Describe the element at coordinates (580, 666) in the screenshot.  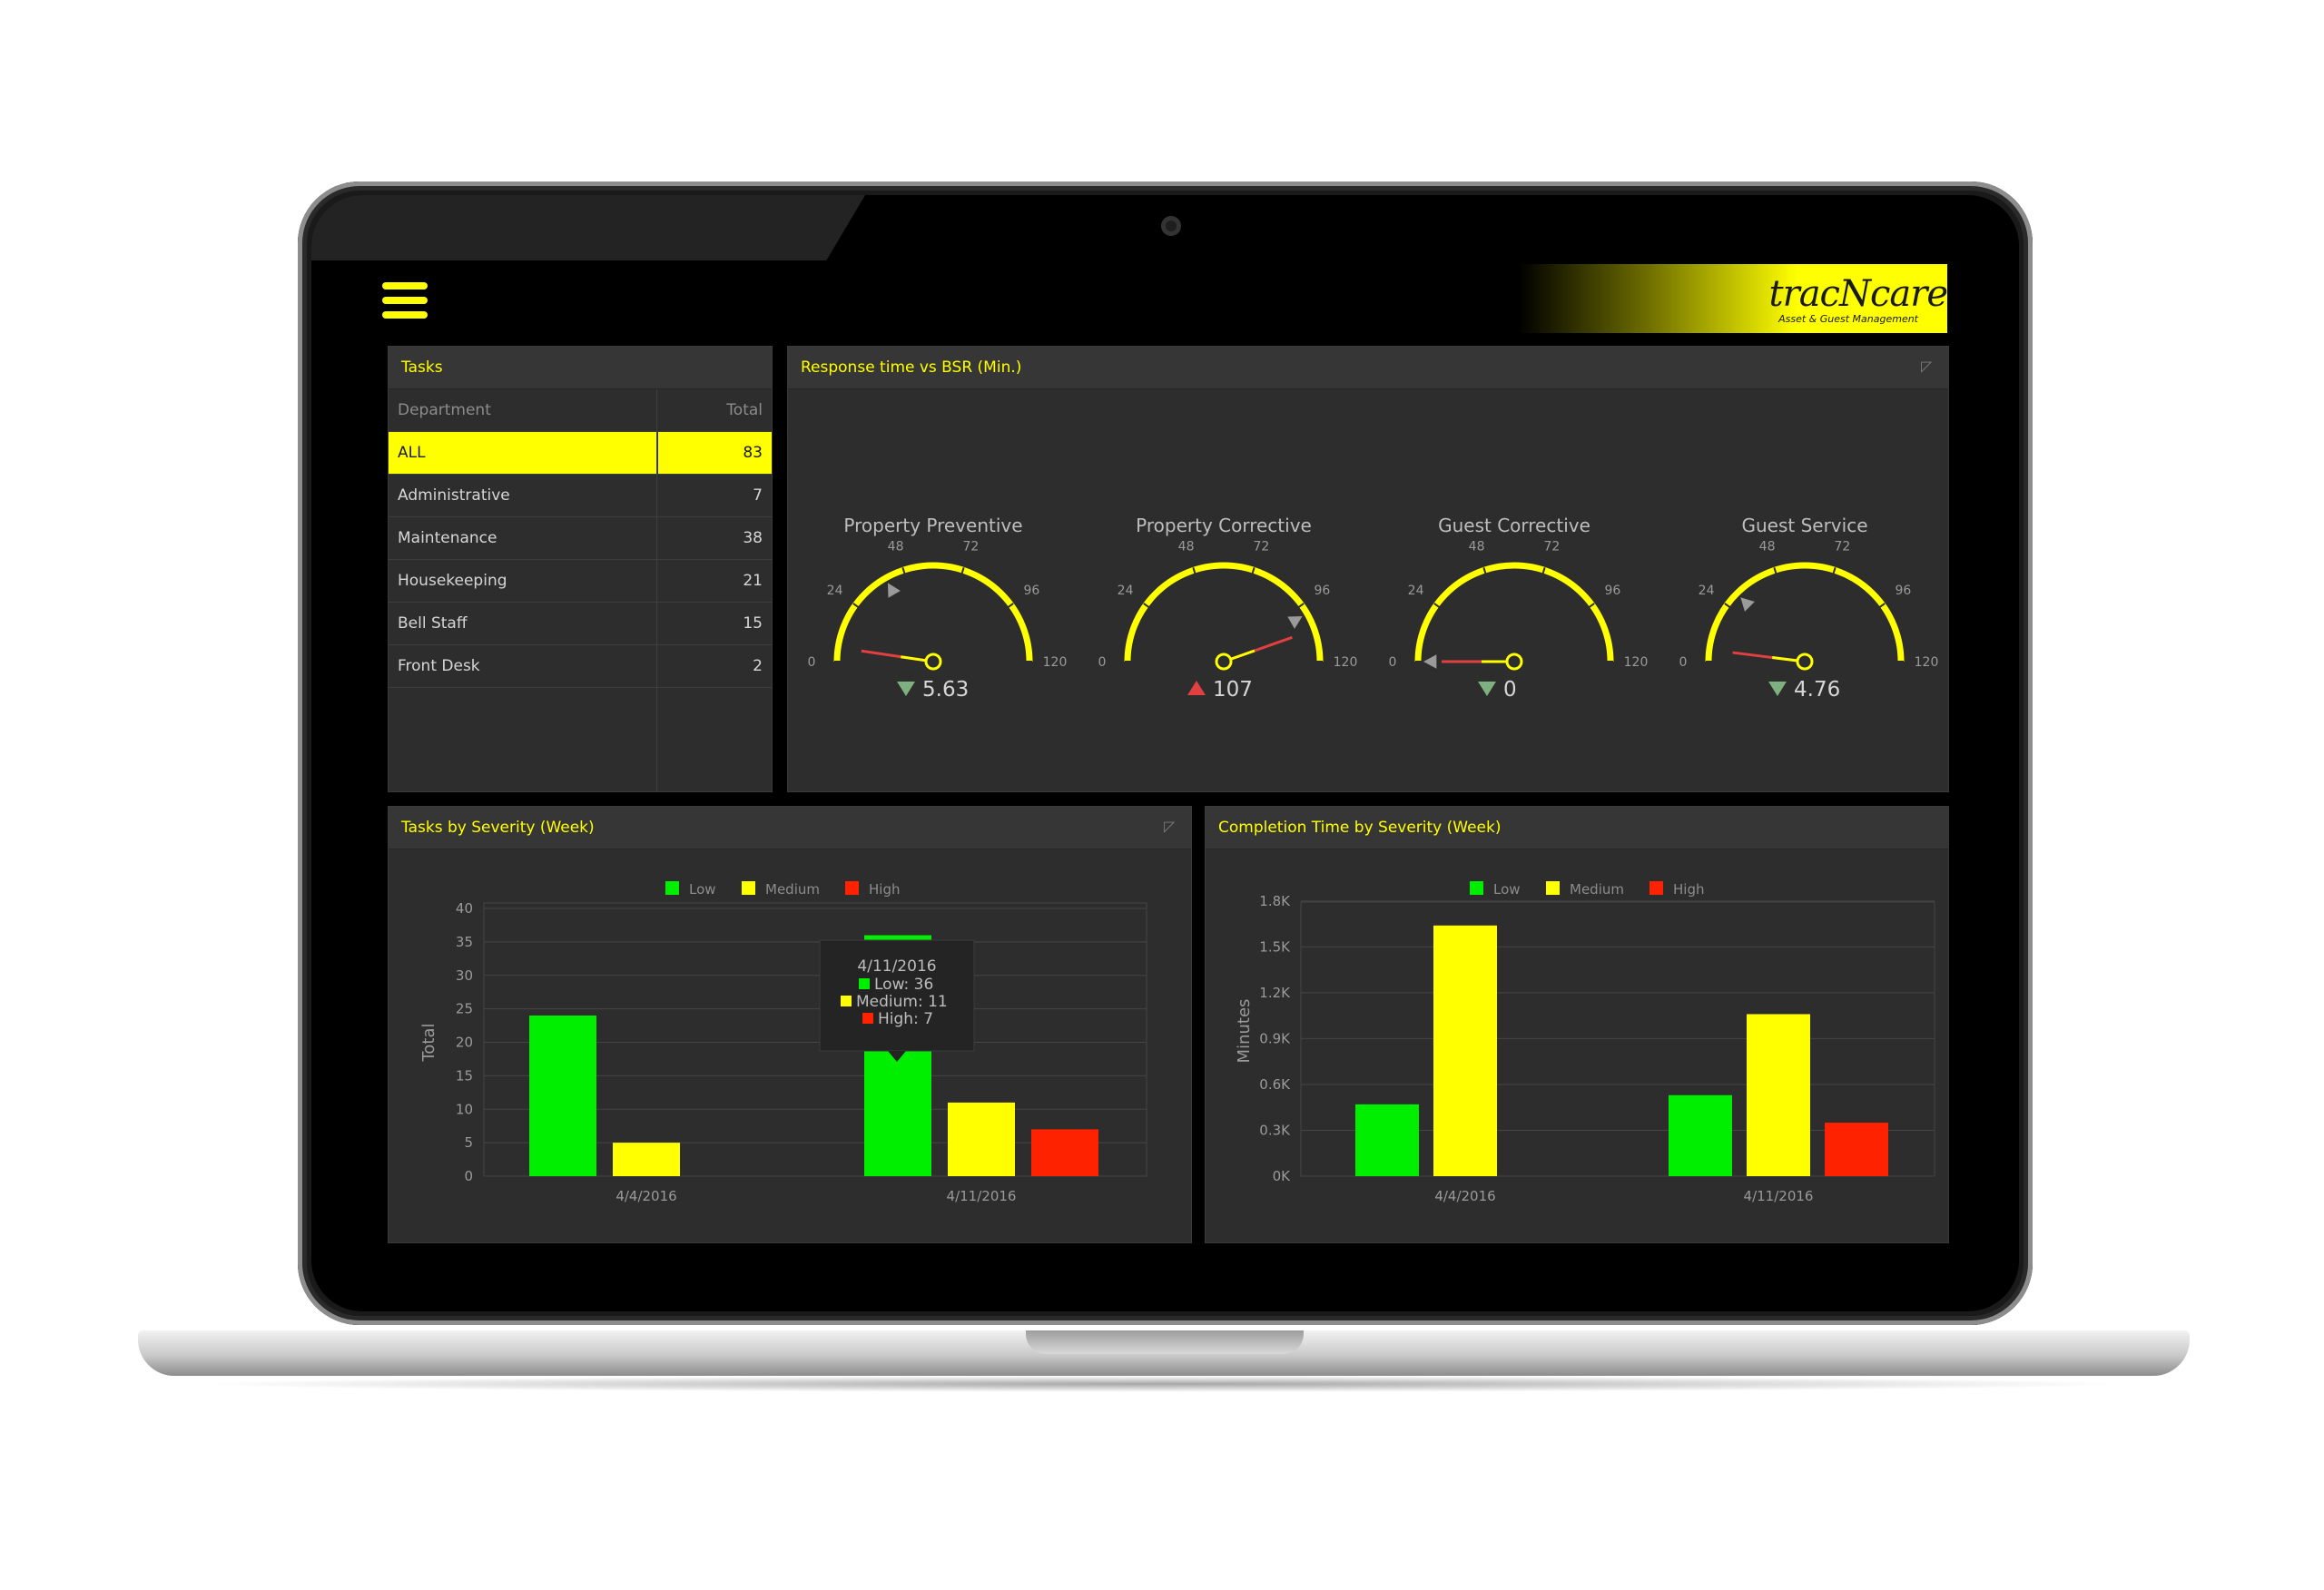
I see `table-row: Front Desk 2` at that location.